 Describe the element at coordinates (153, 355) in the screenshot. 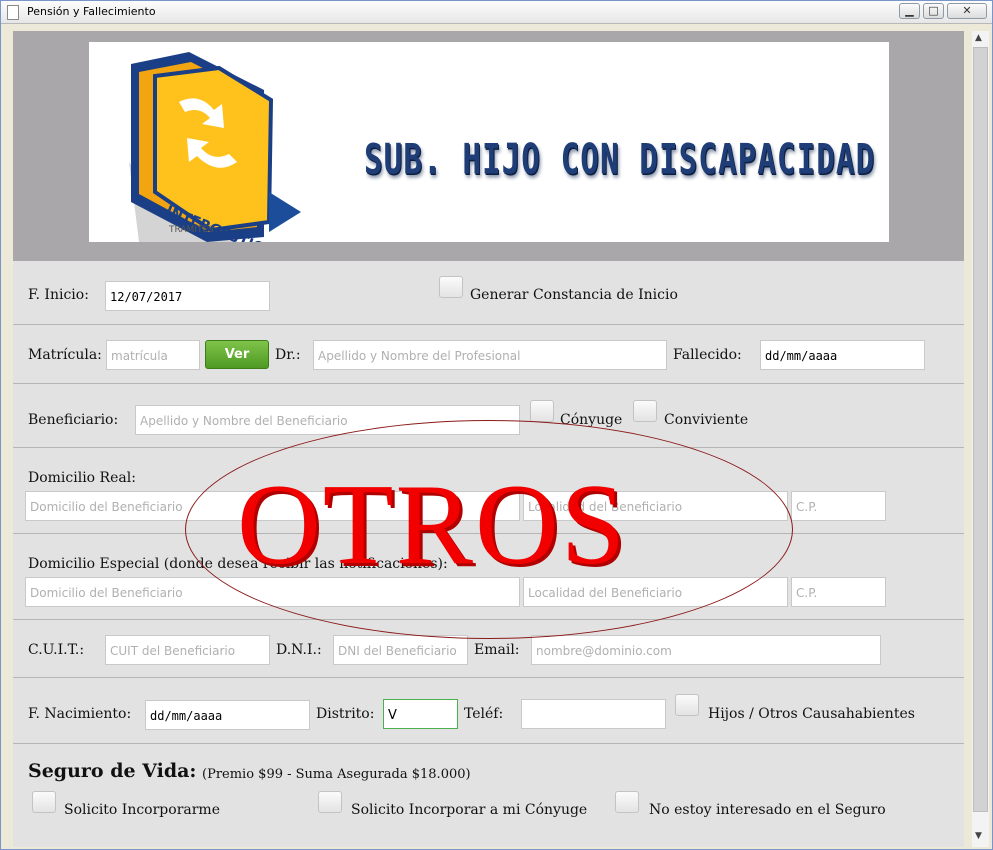

I see `matricula-input: matrícula` at that location.